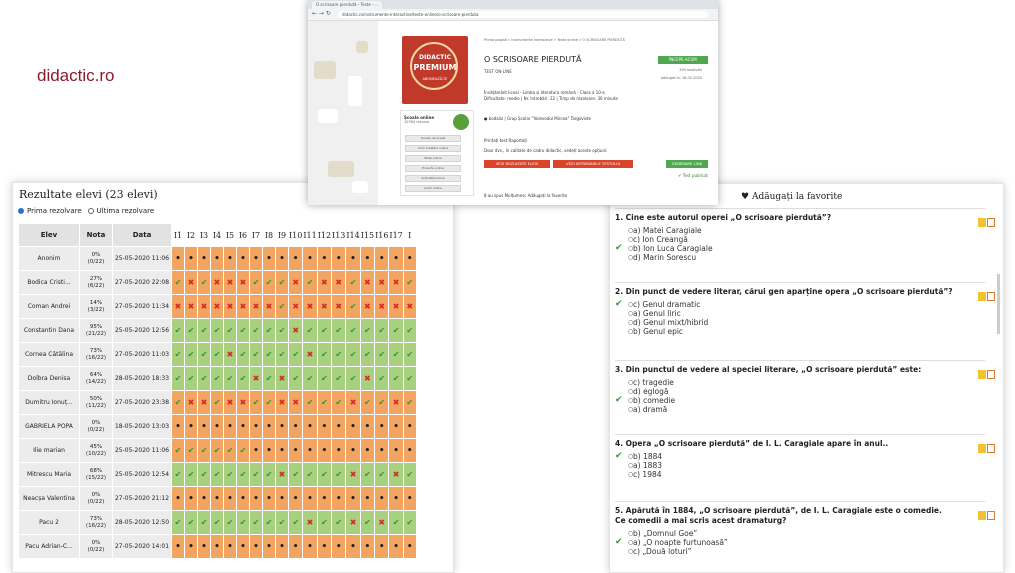  What do you see at coordinates (142, 258) in the screenshot?
I see `date-cell: 25-05-2020 11:06` at bounding box center [142, 258].